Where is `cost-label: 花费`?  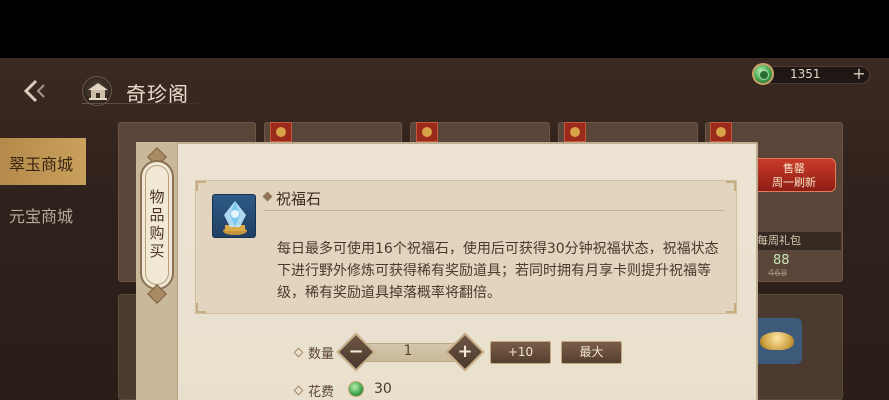 cost-label: 花费 is located at coordinates (321, 392).